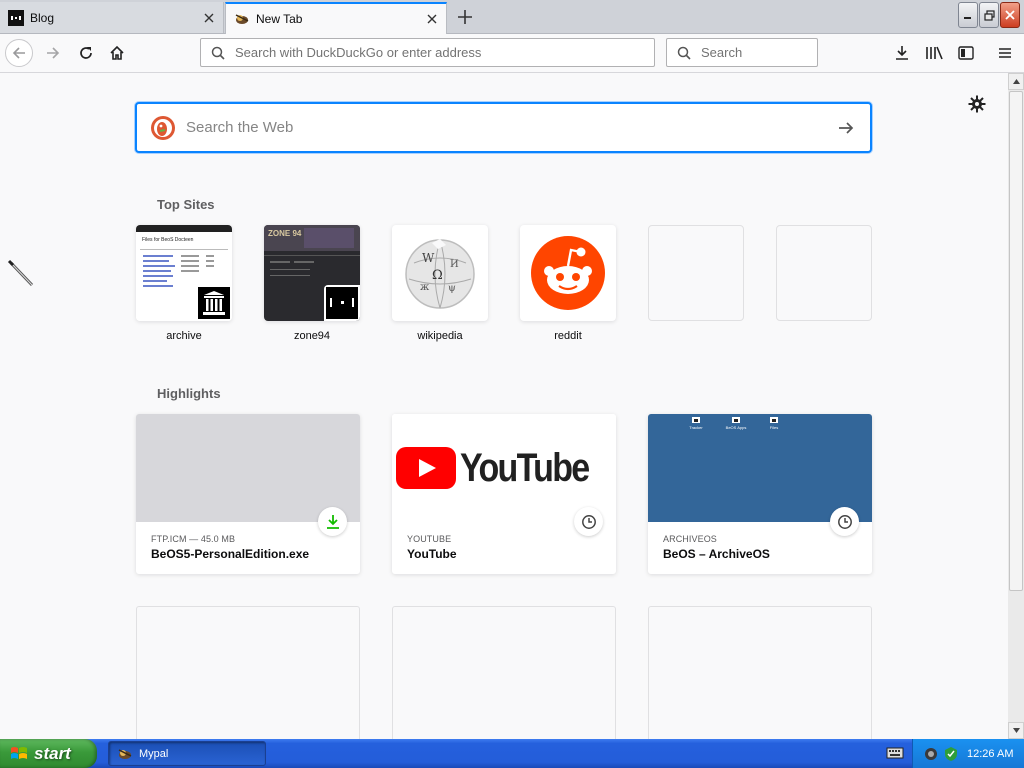  Describe the element at coordinates (336, 18) in the screenshot. I see `tab-new-tab: New Tab` at that location.